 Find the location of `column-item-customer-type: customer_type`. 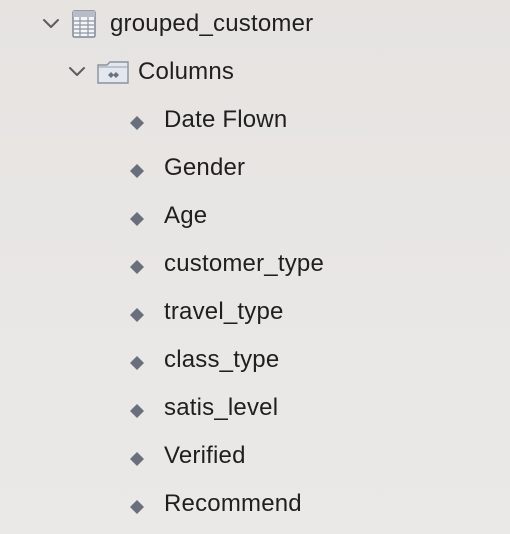

column-item-customer-type: customer_type is located at coordinates (225, 264).